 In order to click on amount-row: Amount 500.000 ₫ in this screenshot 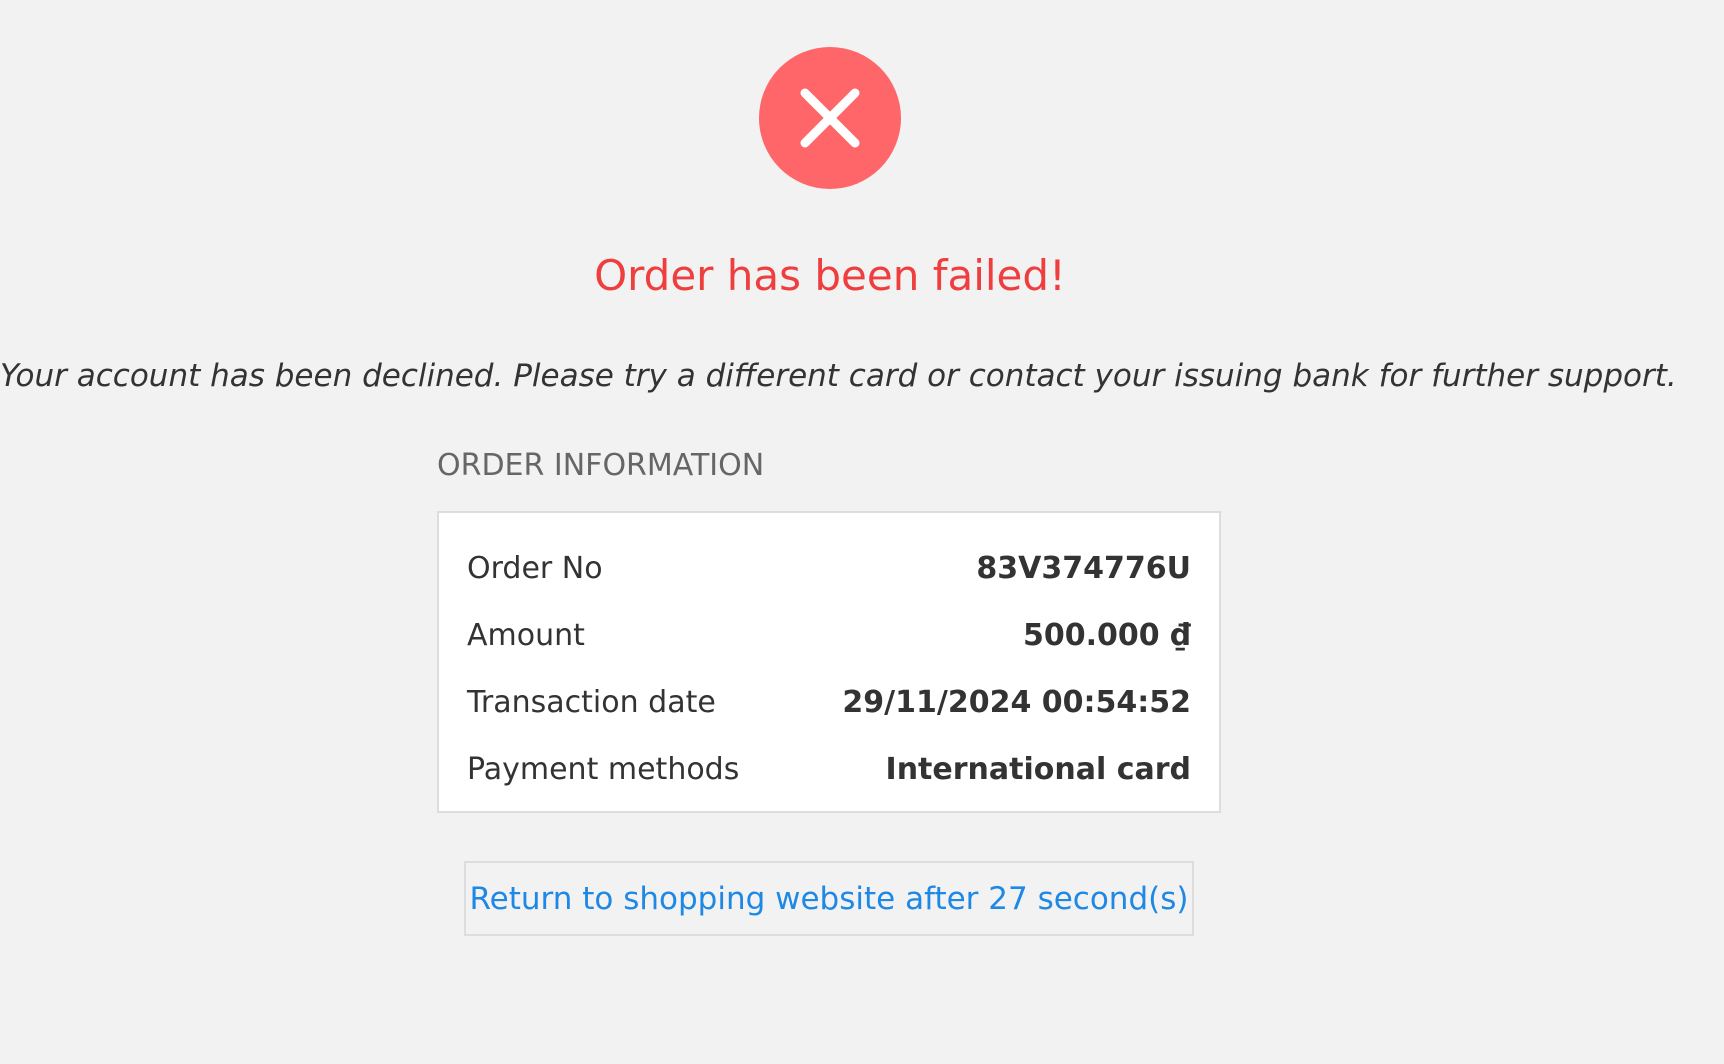, I will do `click(829, 635)`.